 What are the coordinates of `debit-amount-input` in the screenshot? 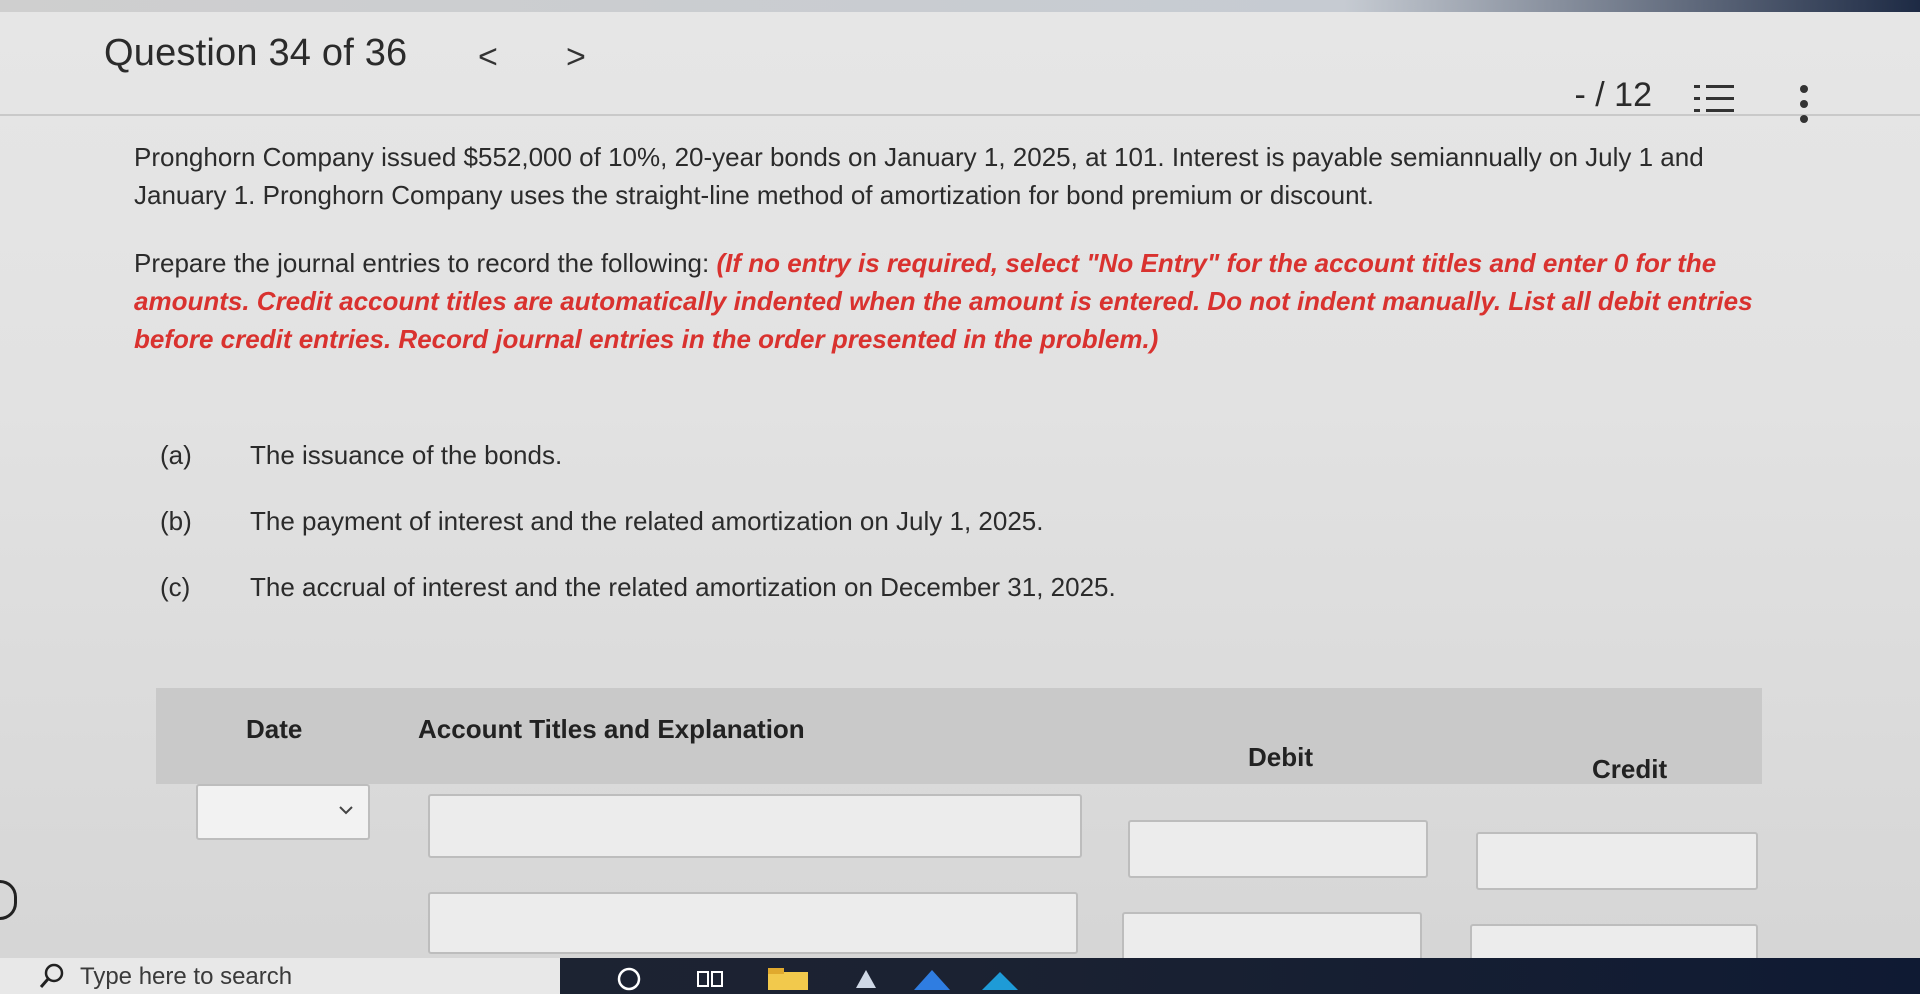 It's located at (1278, 849).